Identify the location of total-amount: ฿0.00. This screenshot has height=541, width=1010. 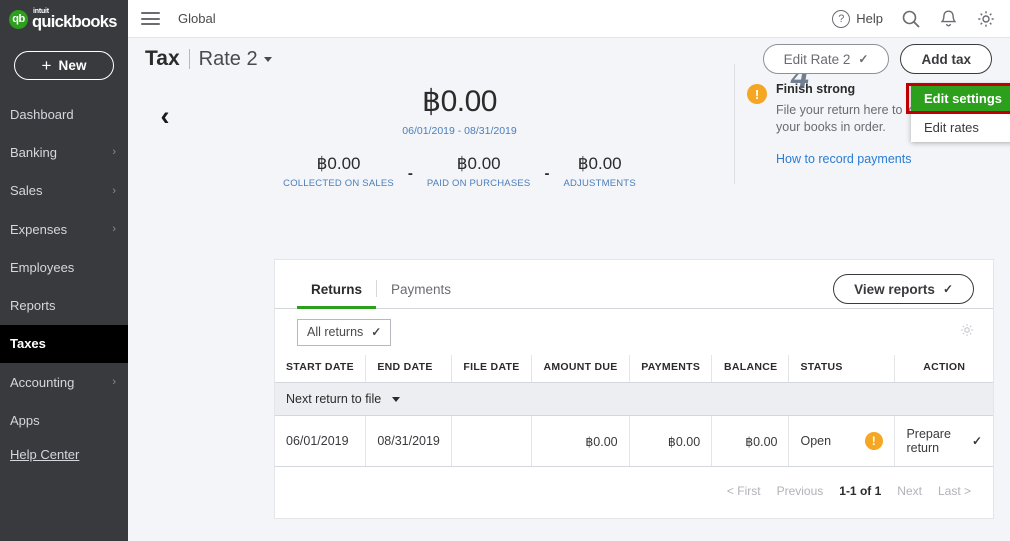
(459, 101).